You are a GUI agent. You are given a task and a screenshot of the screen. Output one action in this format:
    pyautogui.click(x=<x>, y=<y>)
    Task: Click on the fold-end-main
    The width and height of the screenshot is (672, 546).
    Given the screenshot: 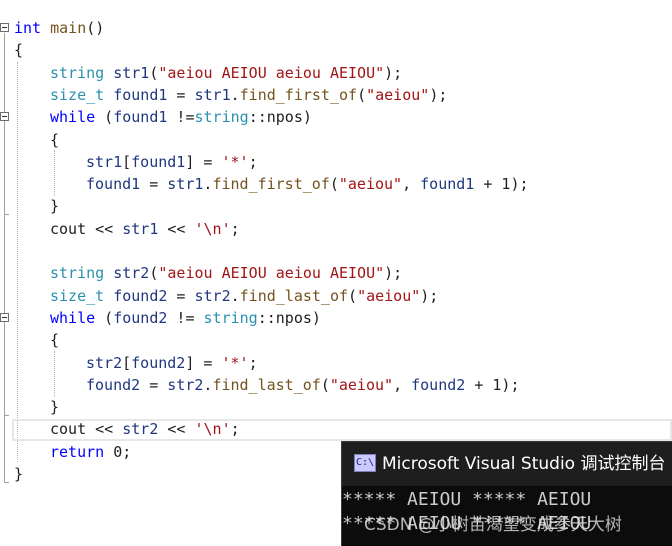 What is the action you would take?
    pyautogui.click(x=6, y=482)
    